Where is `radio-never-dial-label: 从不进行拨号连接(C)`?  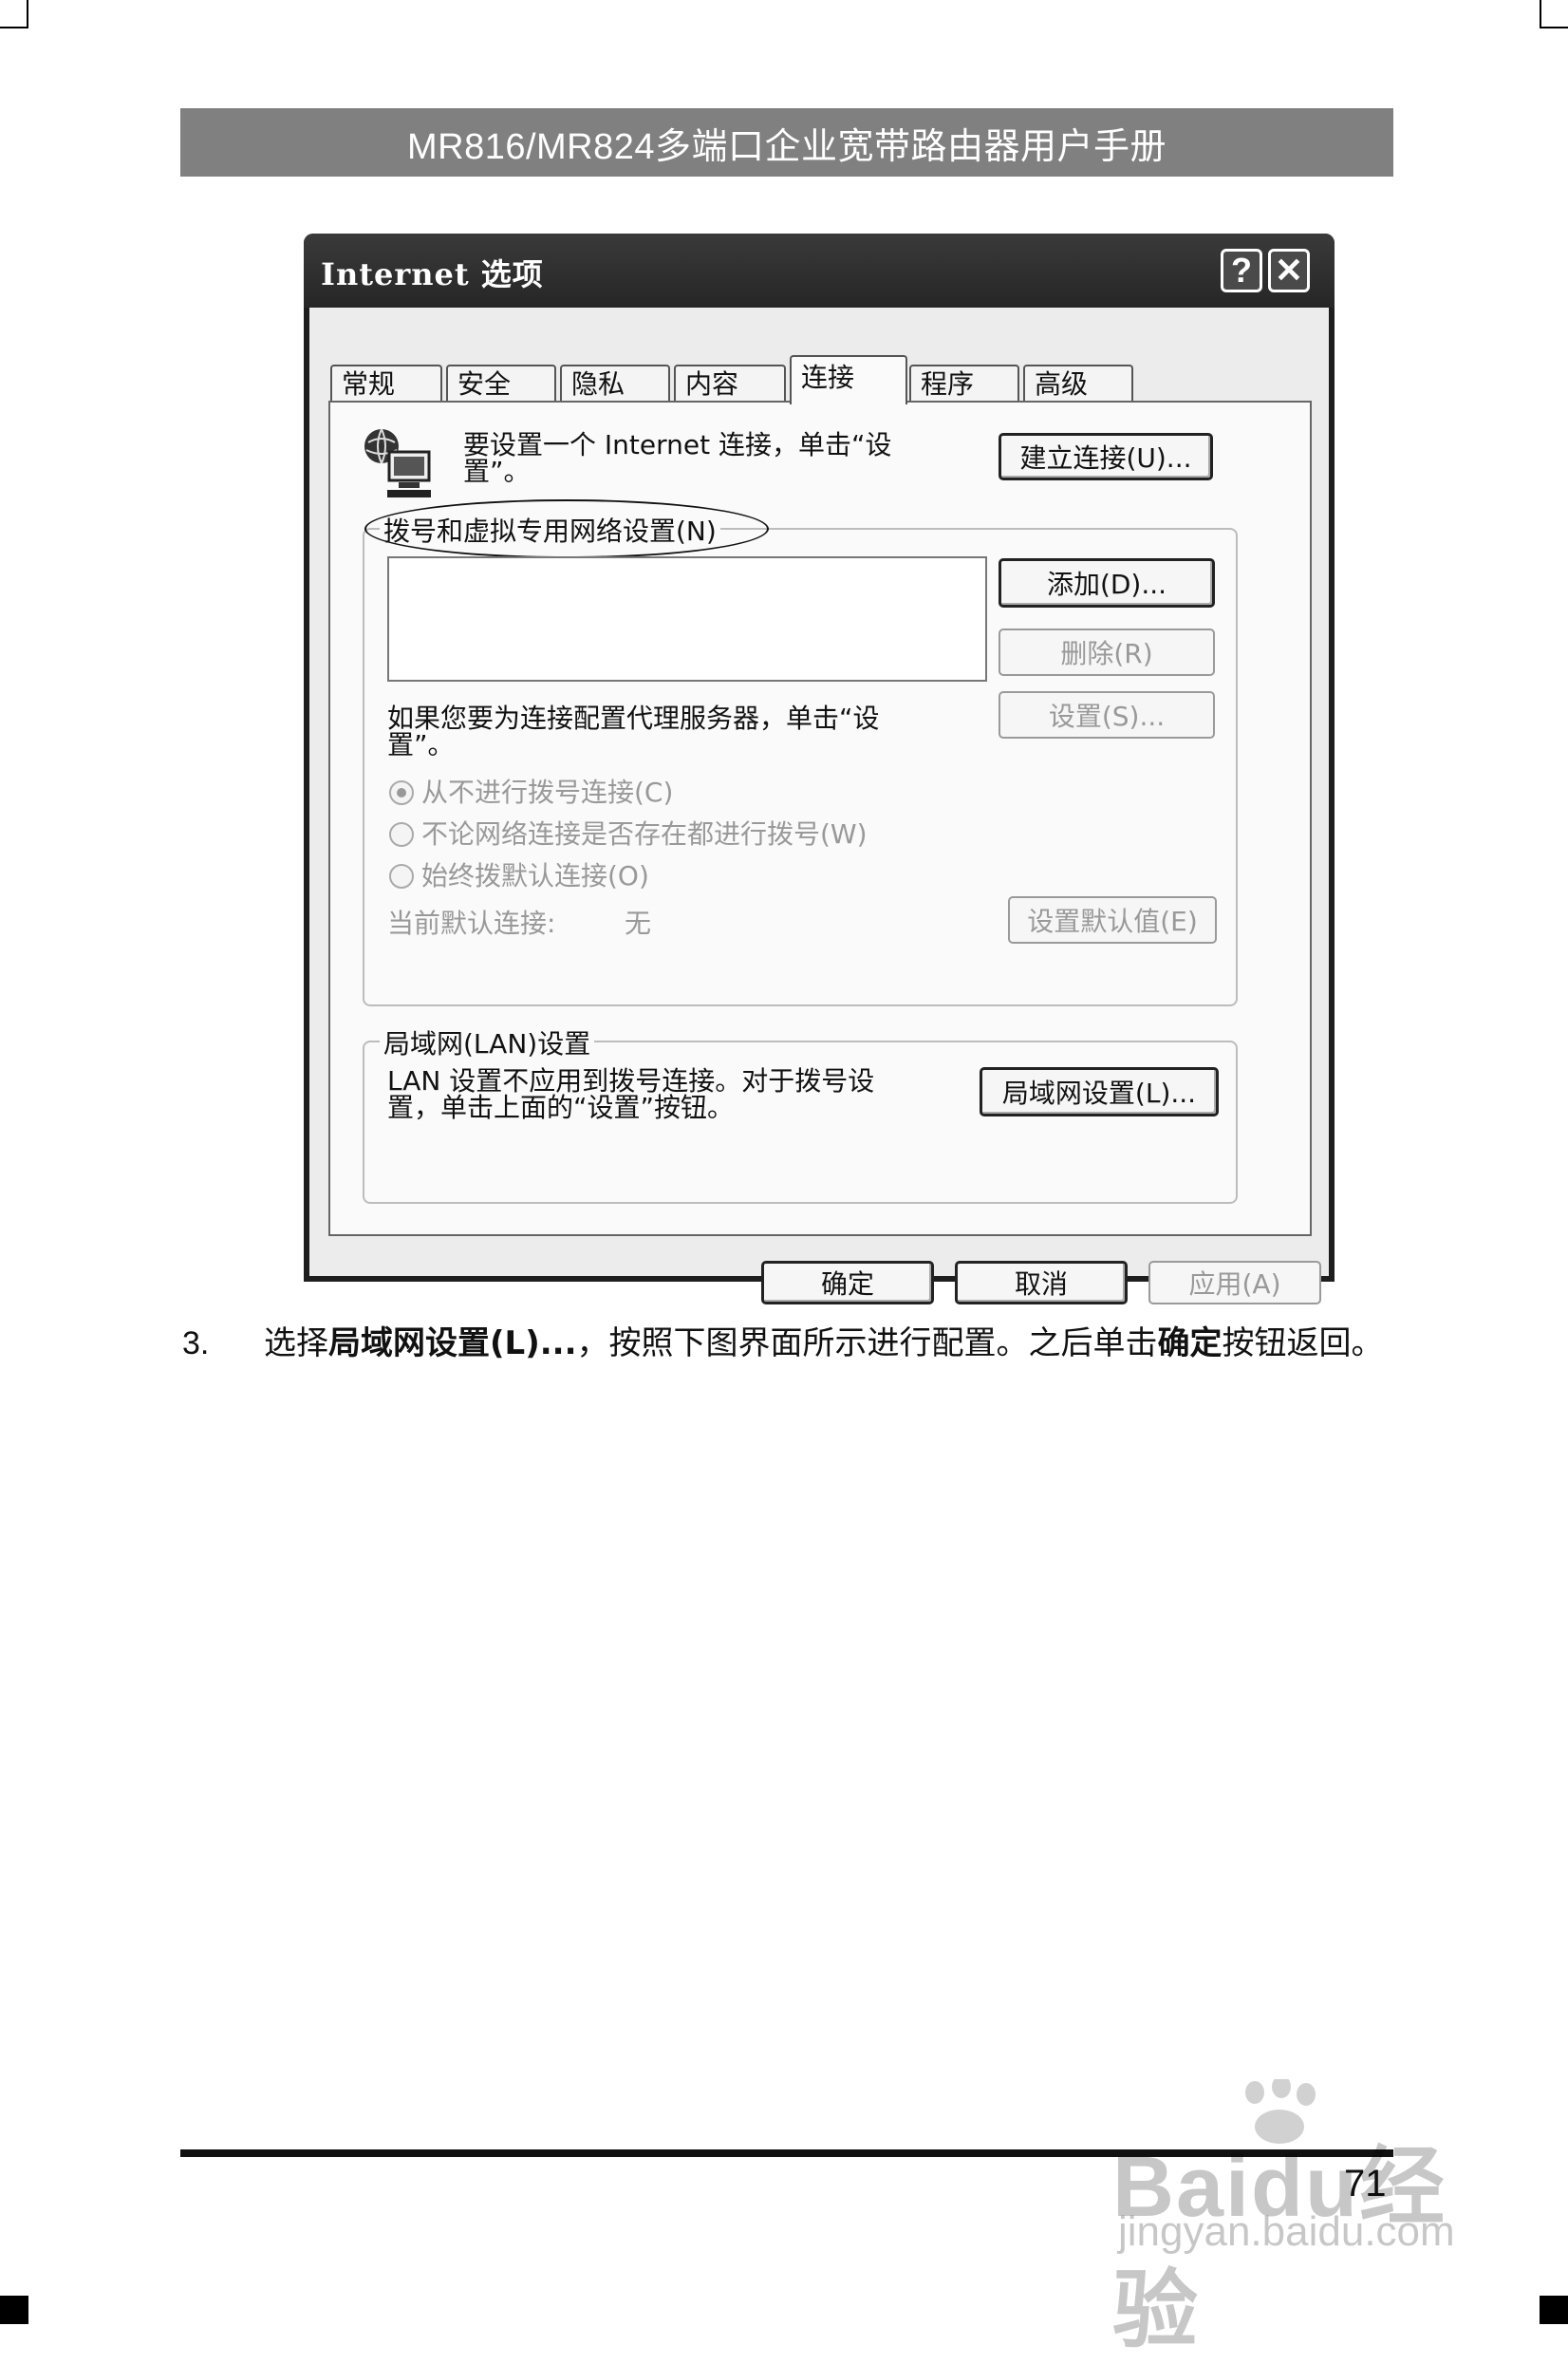
radio-never-dial-label: 从不进行拨号连接(C) is located at coordinates (547, 792).